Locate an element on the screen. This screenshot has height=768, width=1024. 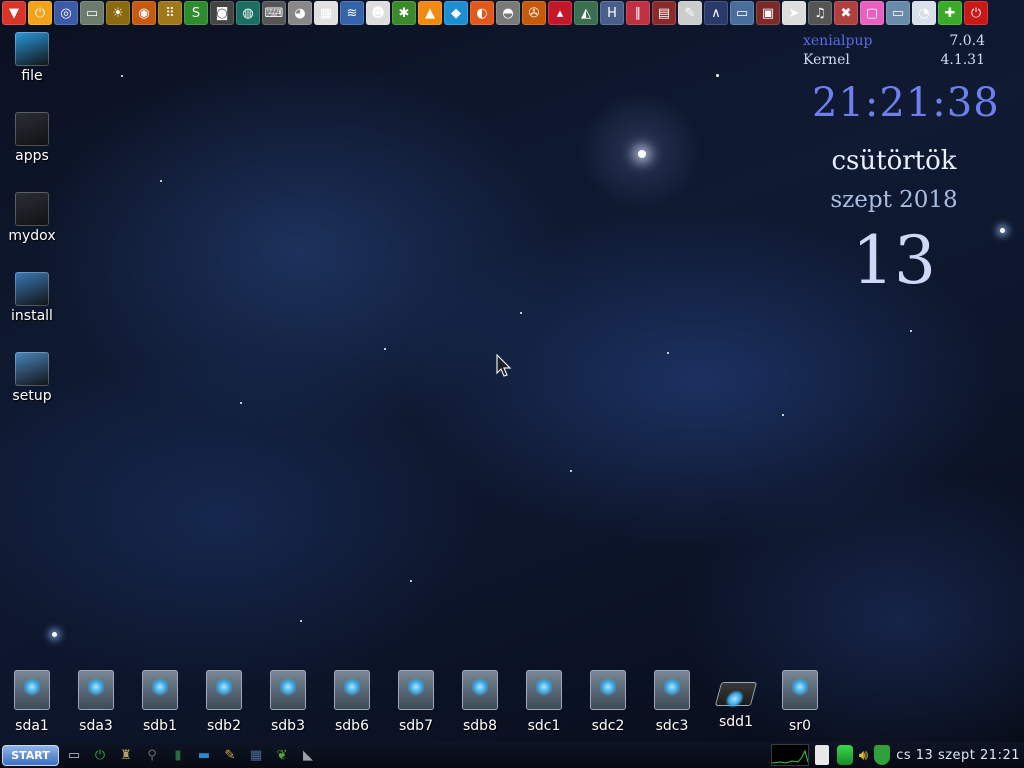
monitor-icon: ▬ is located at coordinates (204, 755).